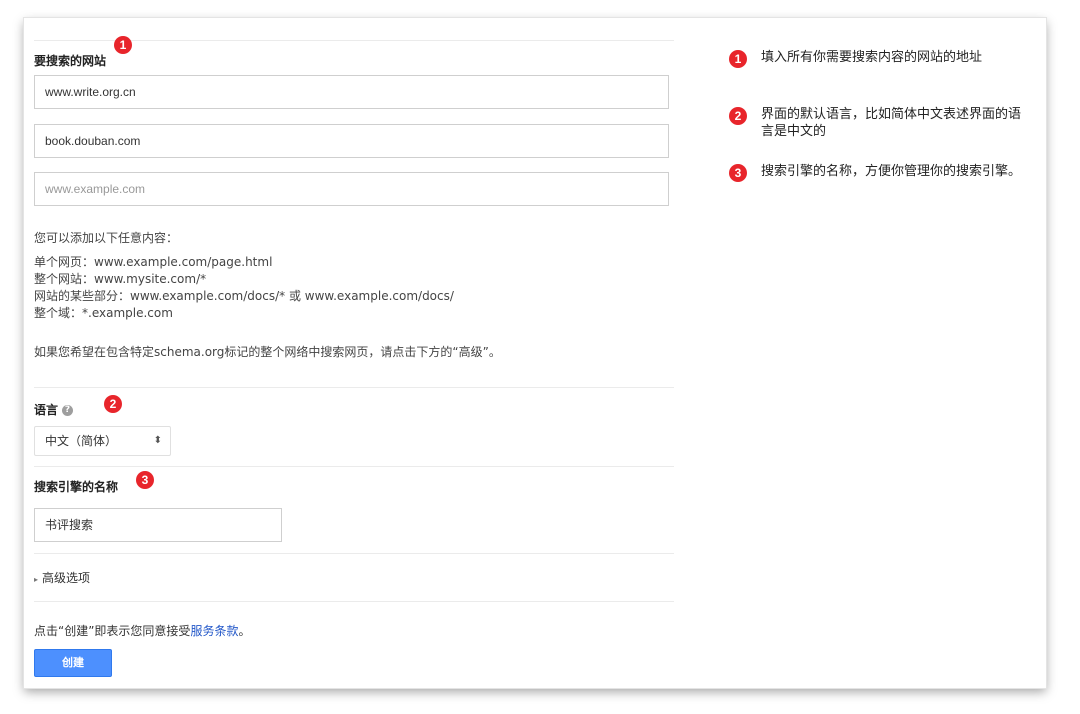  What do you see at coordinates (36, 579) in the screenshot?
I see `expand-arrow-icon: ▸` at bounding box center [36, 579].